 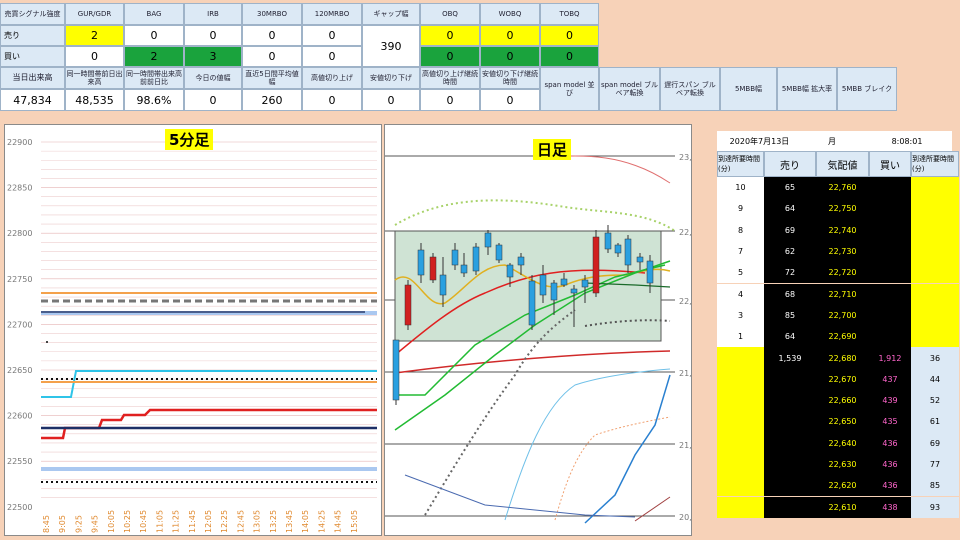 I want to click on buy-tobq: 0, so click(x=569, y=56).